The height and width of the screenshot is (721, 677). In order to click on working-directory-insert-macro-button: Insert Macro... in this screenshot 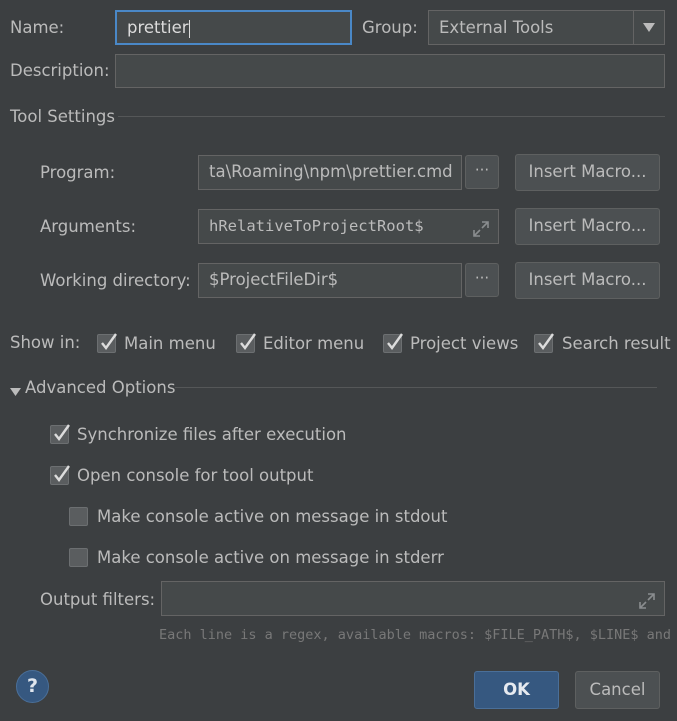, I will do `click(587, 280)`.